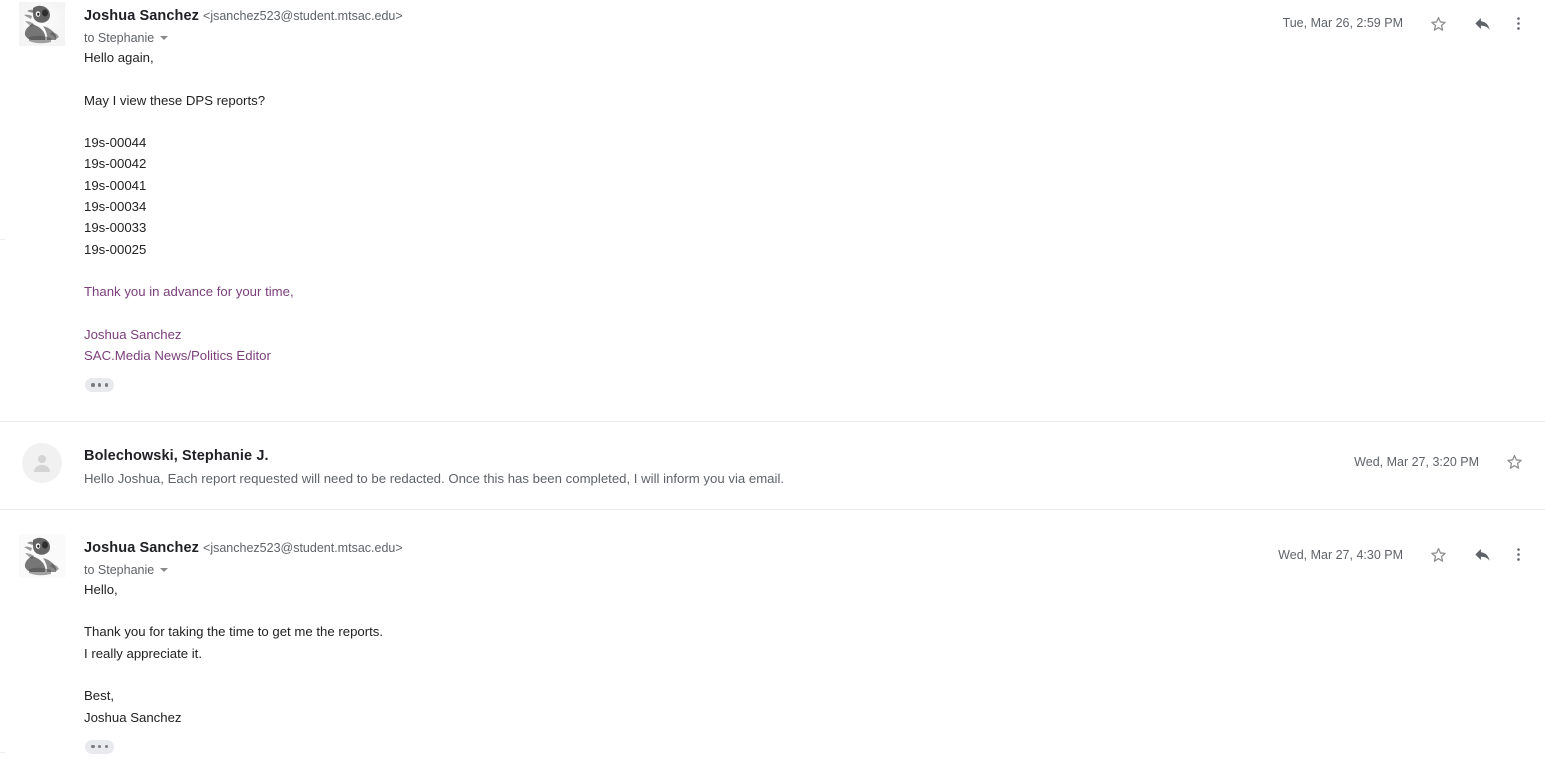 The width and height of the screenshot is (1545, 767). I want to click on body-line: May I view these DPS reports?, so click(175, 100).